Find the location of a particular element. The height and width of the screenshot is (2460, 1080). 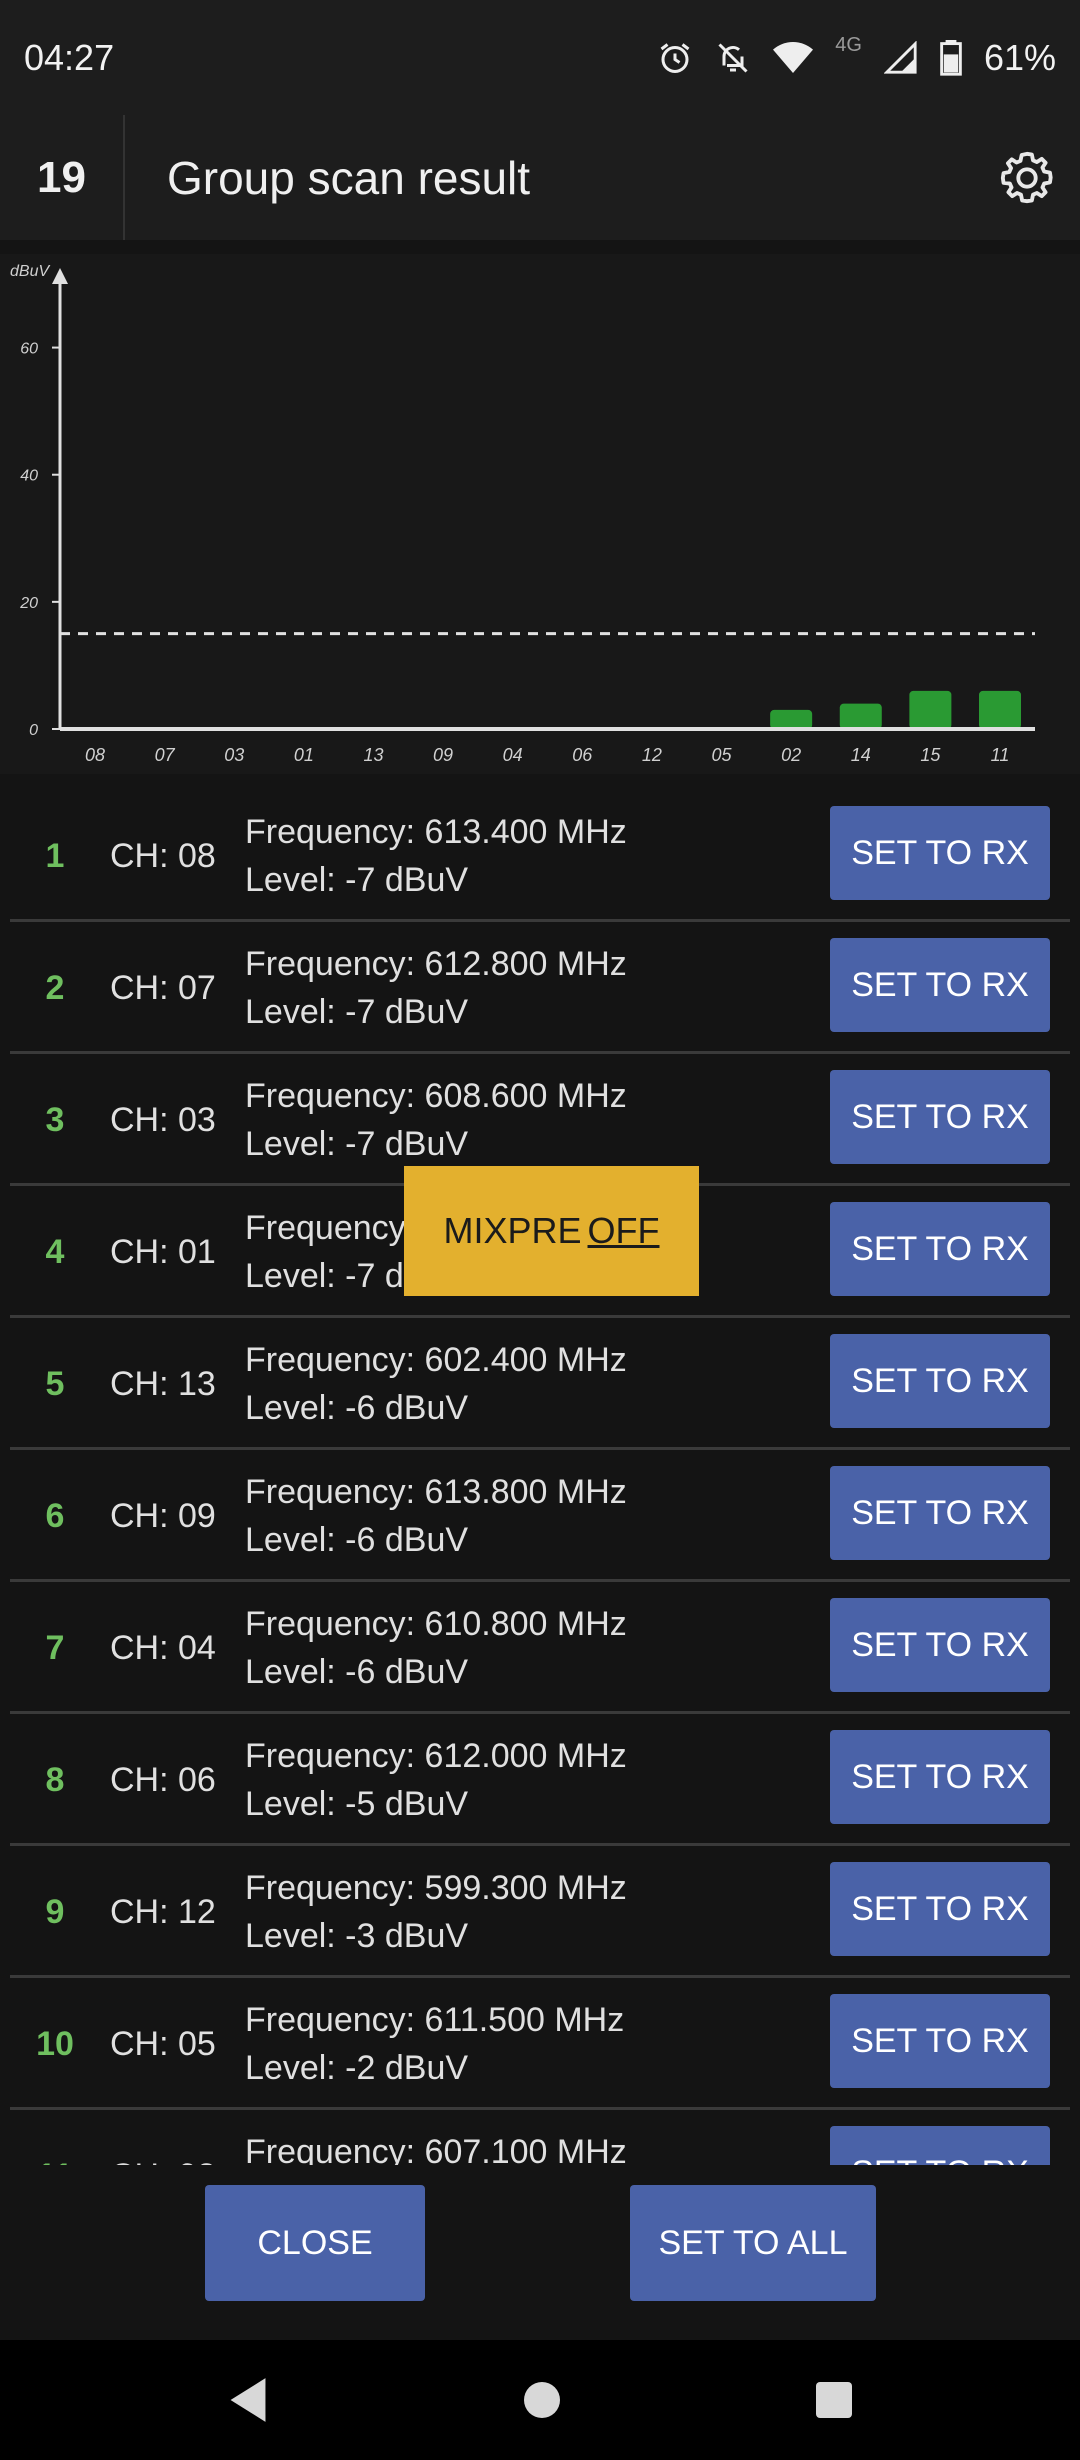

row-info: Frequency: 612.800 MHz Level: -7 dBuV is located at coordinates (436, 988).